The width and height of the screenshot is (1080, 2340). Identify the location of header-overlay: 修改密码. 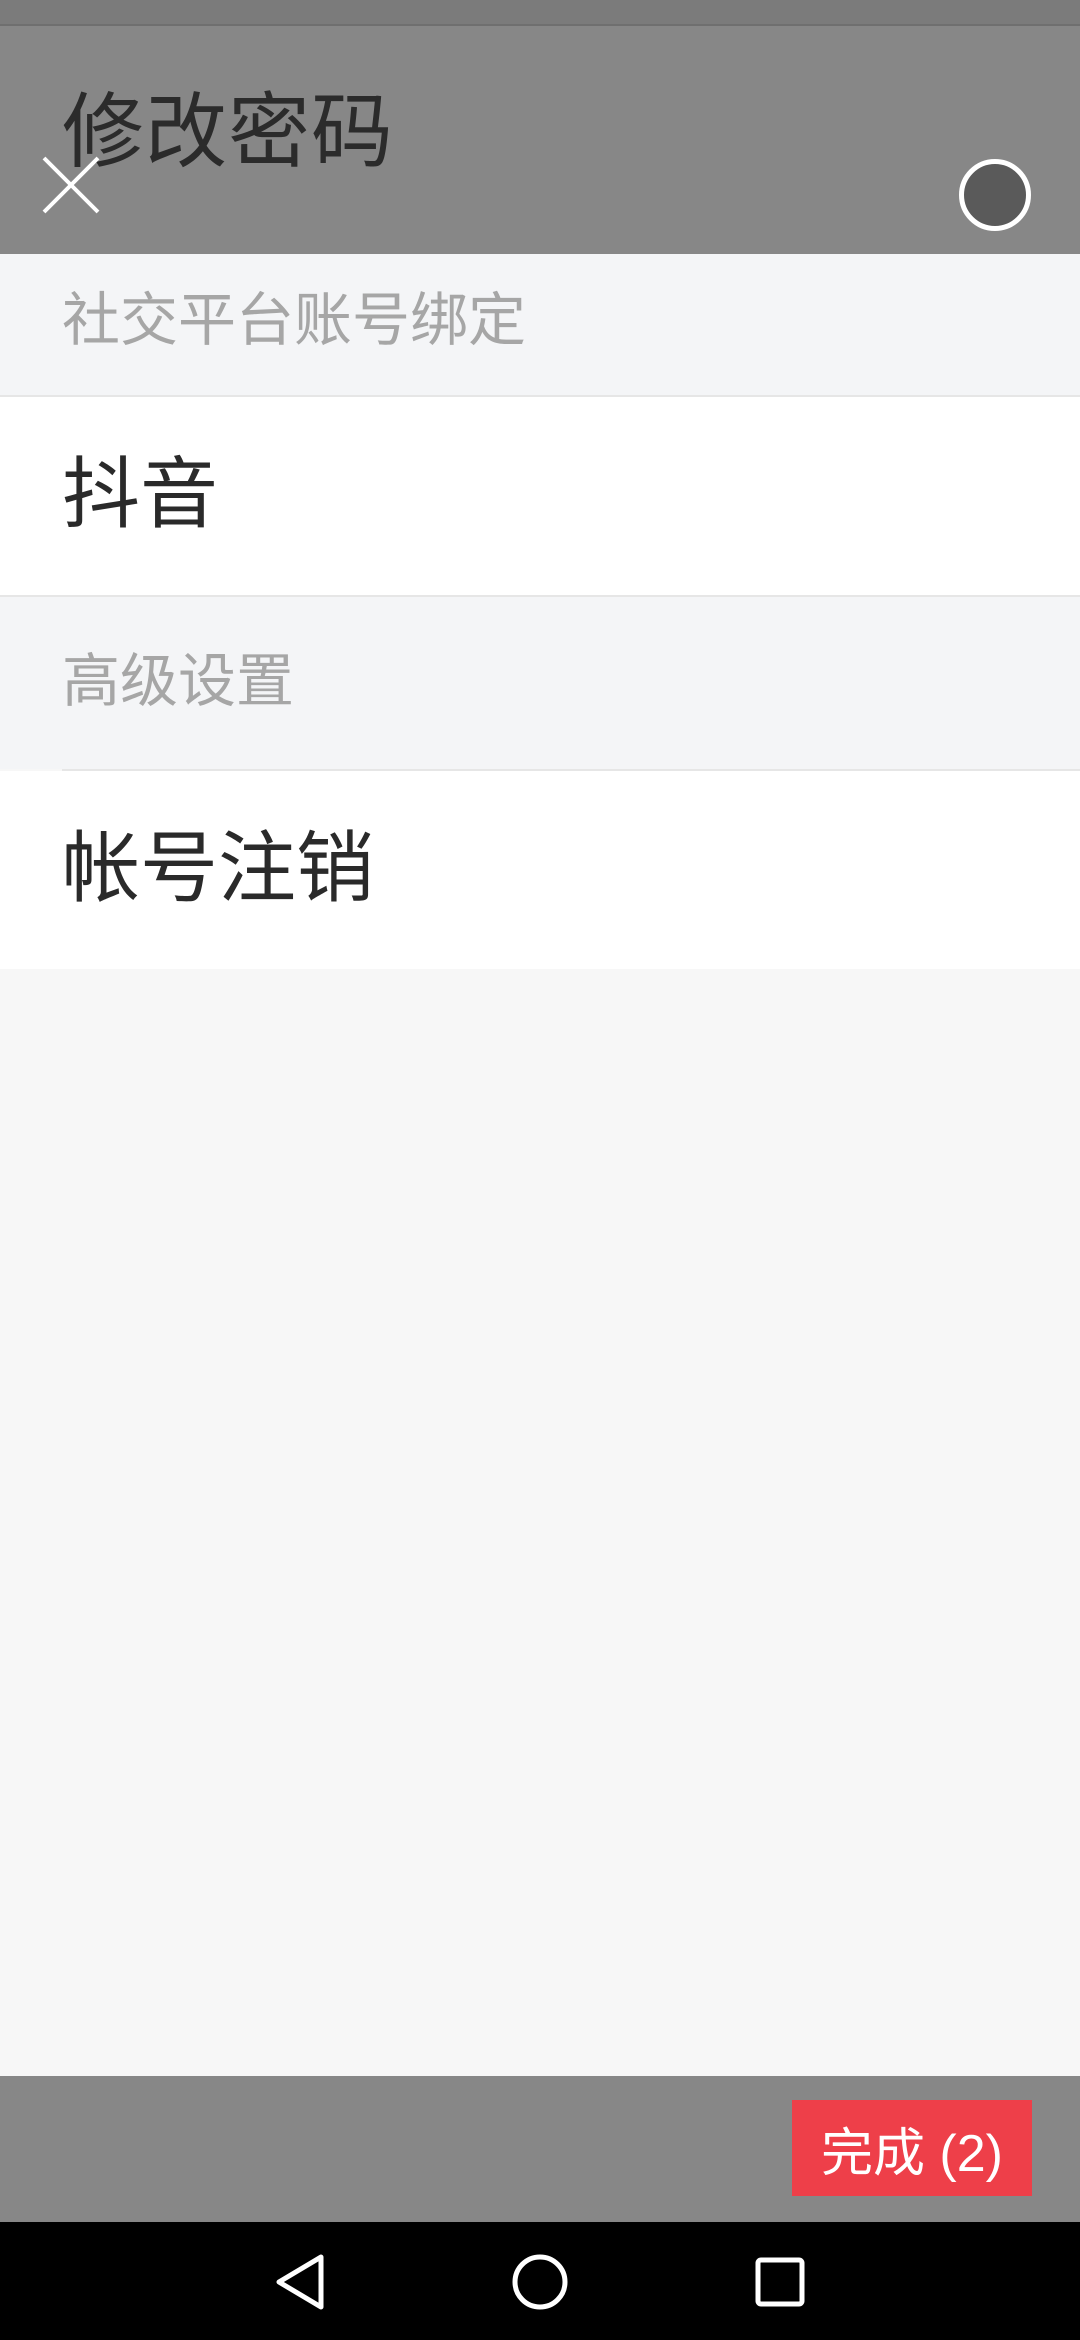
(540, 140).